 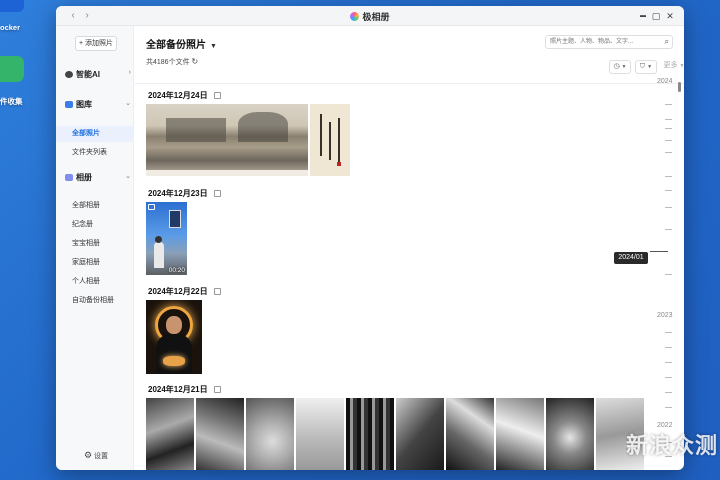 I want to click on scrollbar, so click(x=679, y=87).